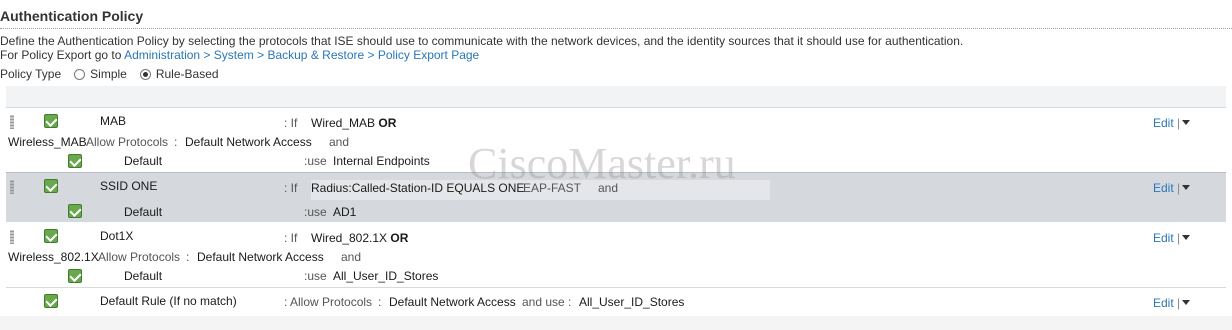 The height and width of the screenshot is (330, 1232). Describe the element at coordinates (359, 238) in the screenshot. I see `rule-condition: Wired_802.1X OR` at that location.